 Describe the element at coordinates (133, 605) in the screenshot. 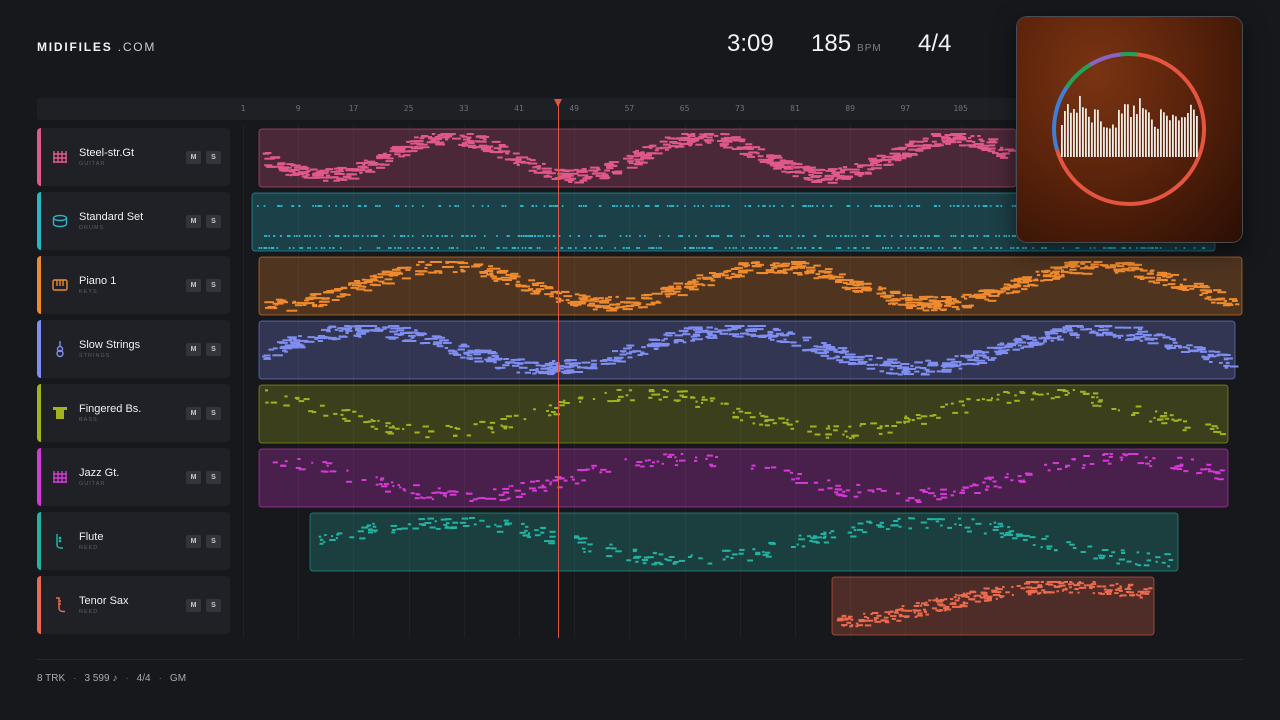

I see `track-header: Tenor Sax REED M S` at that location.